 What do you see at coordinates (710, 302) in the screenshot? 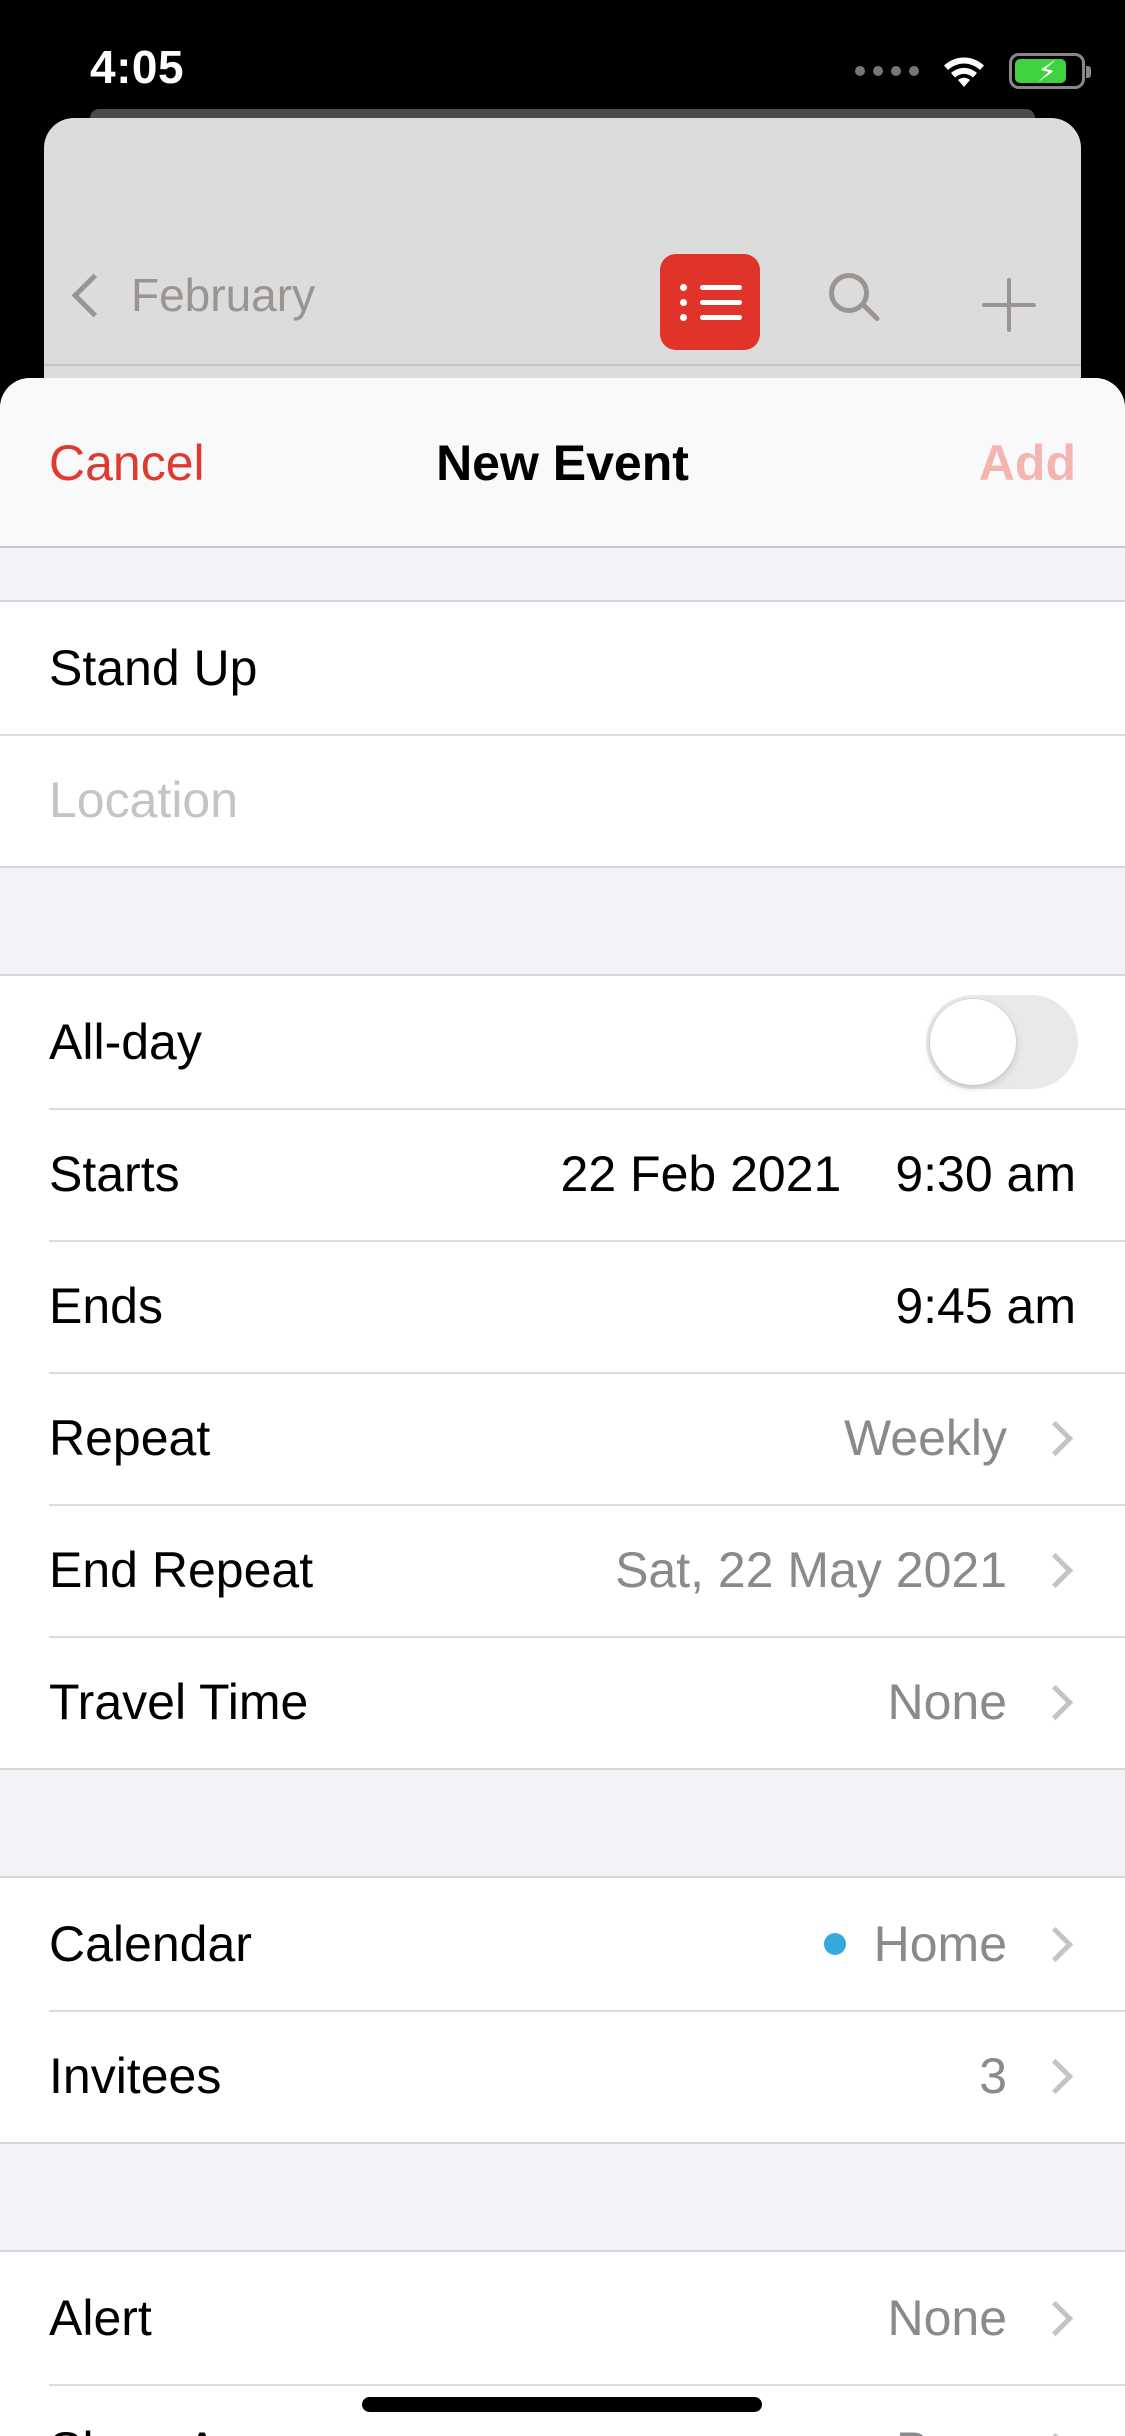
I see `list-view-button` at bounding box center [710, 302].